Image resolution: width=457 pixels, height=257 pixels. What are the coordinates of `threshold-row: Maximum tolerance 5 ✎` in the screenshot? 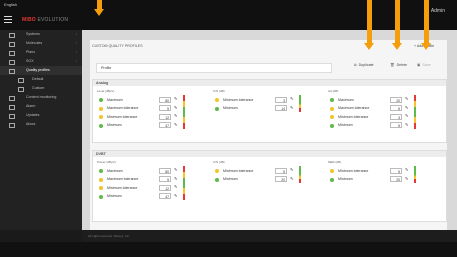 It's located at (384, 109).